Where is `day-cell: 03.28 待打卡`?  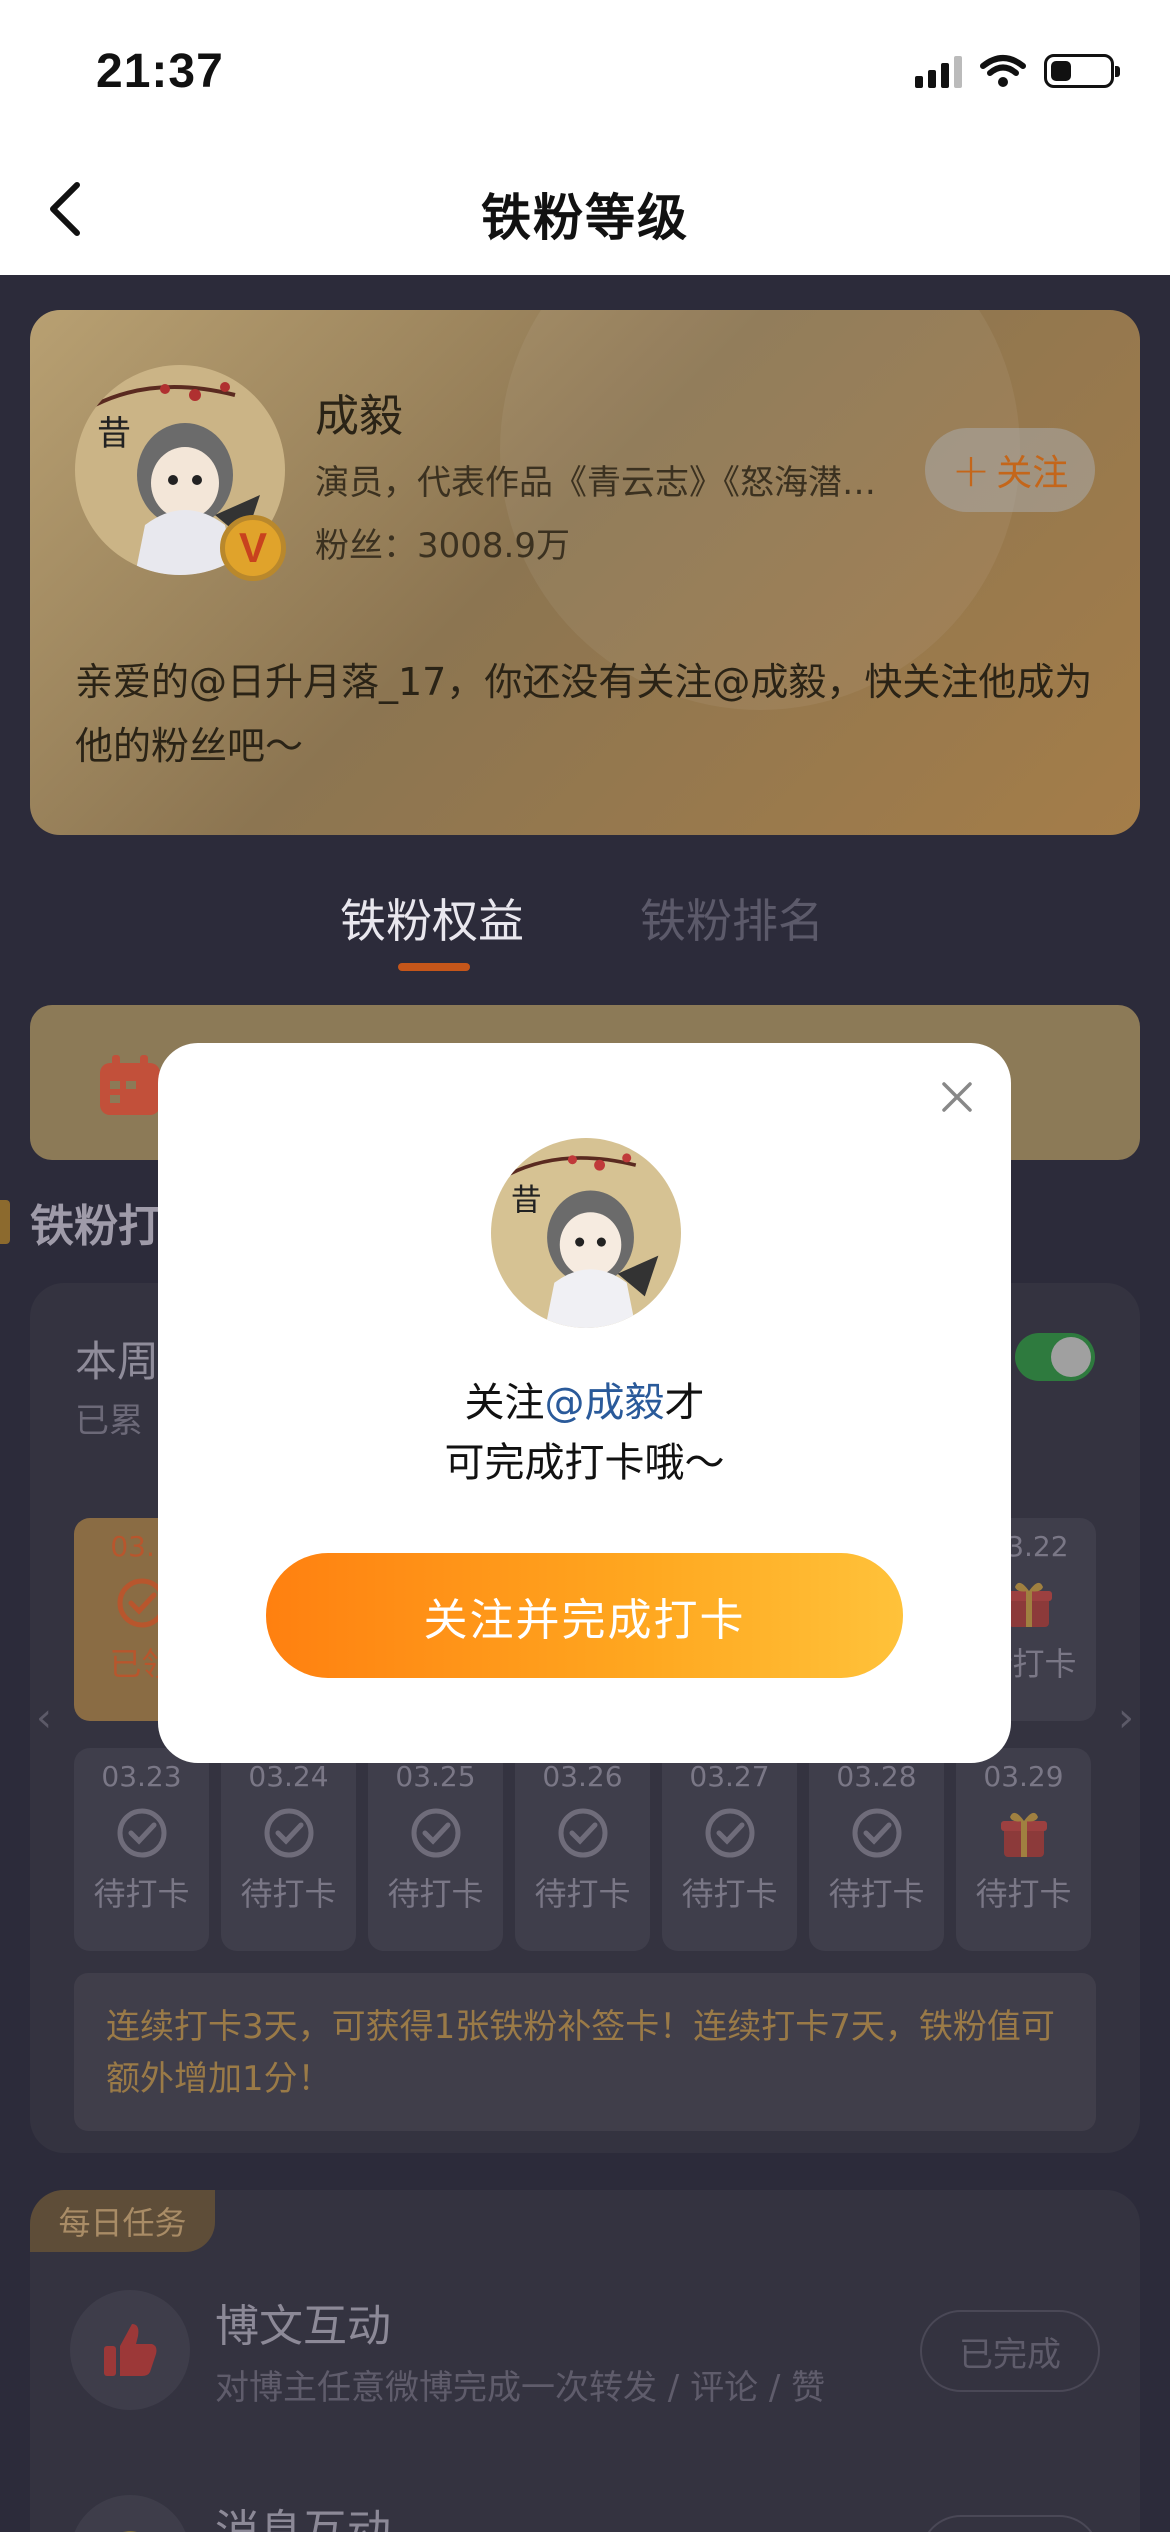 day-cell: 03.28 待打卡 is located at coordinates (876, 1849).